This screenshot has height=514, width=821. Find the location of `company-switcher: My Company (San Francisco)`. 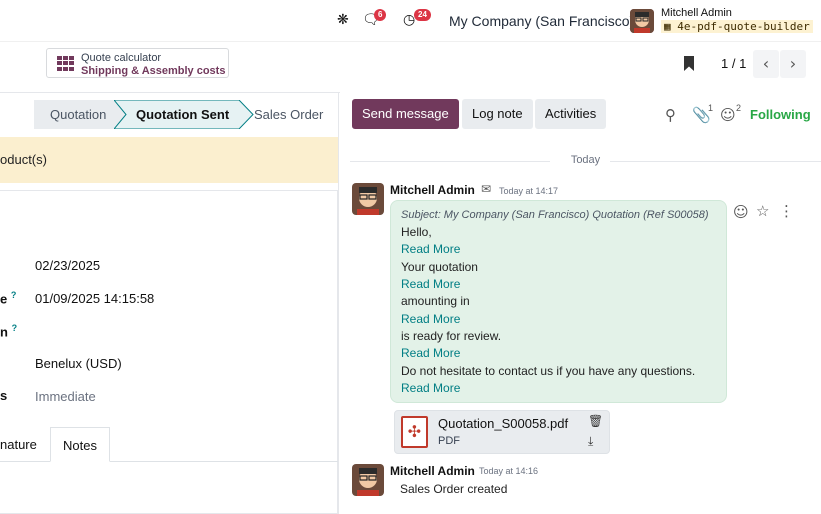

company-switcher: My Company (San Francisco) is located at coordinates (541, 21).